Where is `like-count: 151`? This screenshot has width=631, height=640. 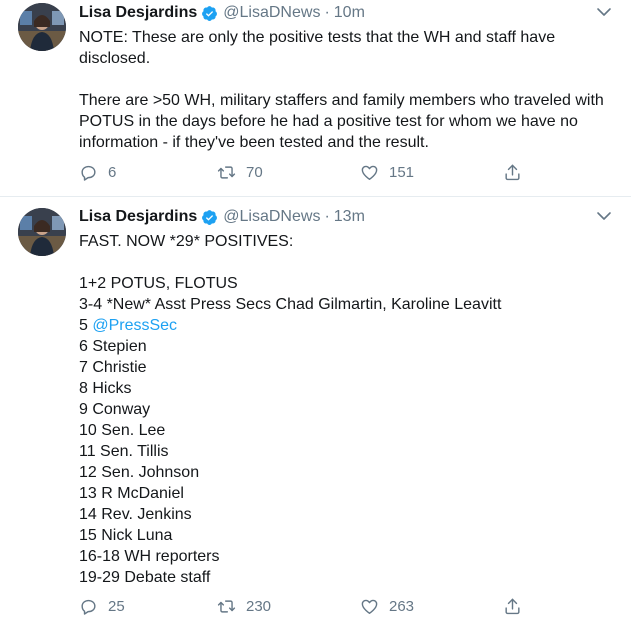
like-count: 151 is located at coordinates (402, 172).